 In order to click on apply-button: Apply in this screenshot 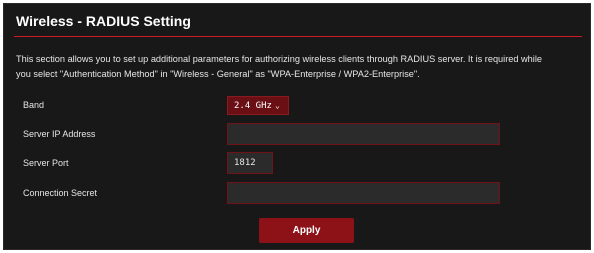, I will do `click(306, 230)`.